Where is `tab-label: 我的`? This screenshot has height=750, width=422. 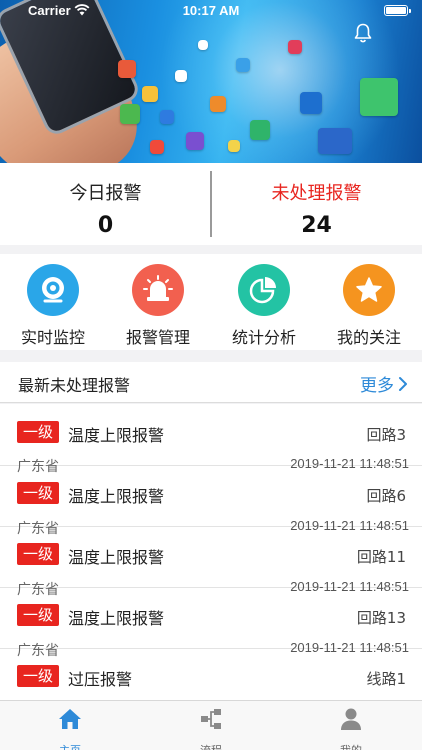 tab-label: 我的 is located at coordinates (351, 746).